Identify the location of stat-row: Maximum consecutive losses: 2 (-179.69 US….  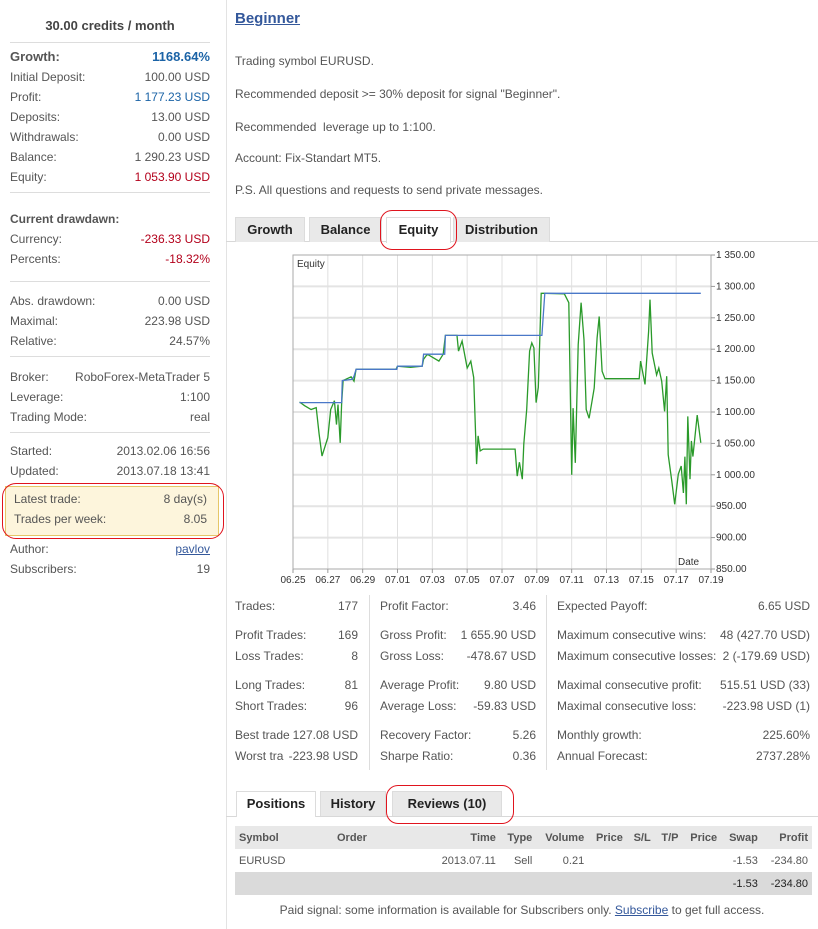
(683, 656).